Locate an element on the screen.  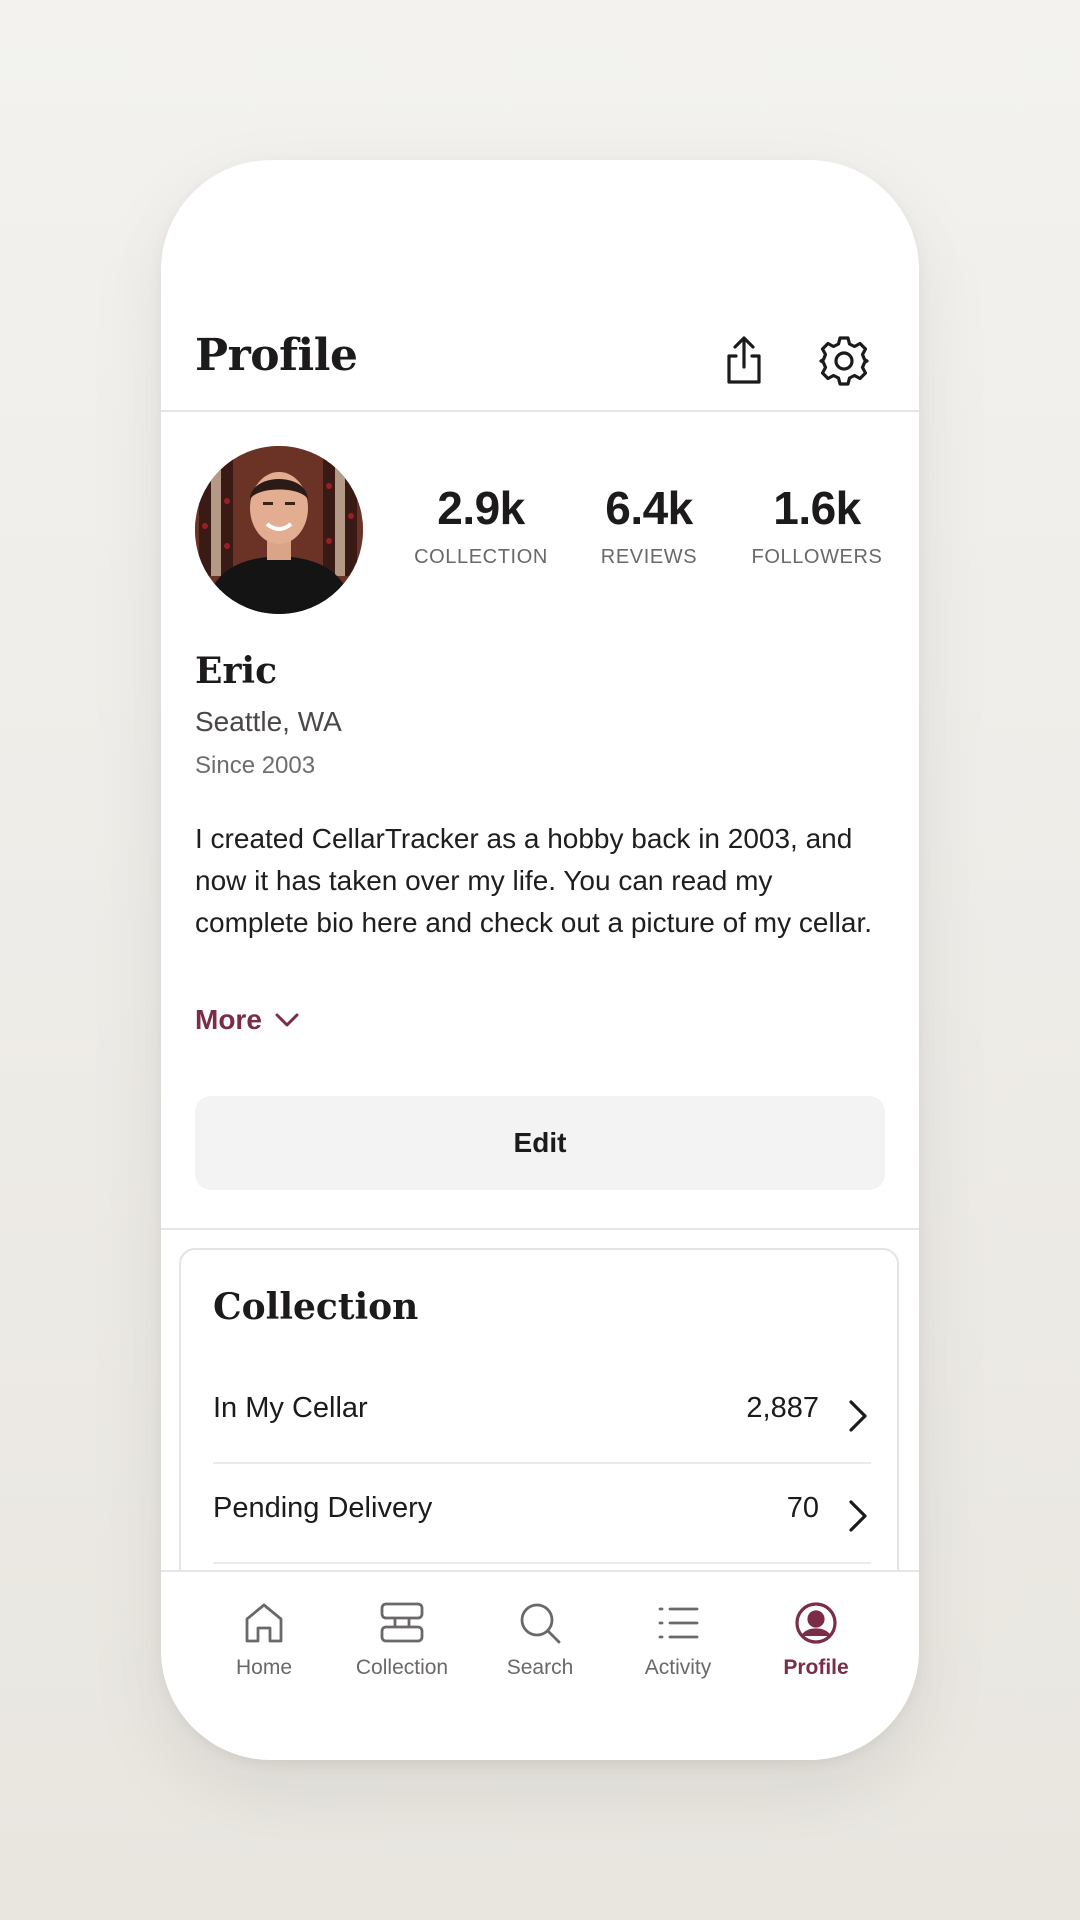
stat-value: 1.6k is located at coordinates (817, 508).